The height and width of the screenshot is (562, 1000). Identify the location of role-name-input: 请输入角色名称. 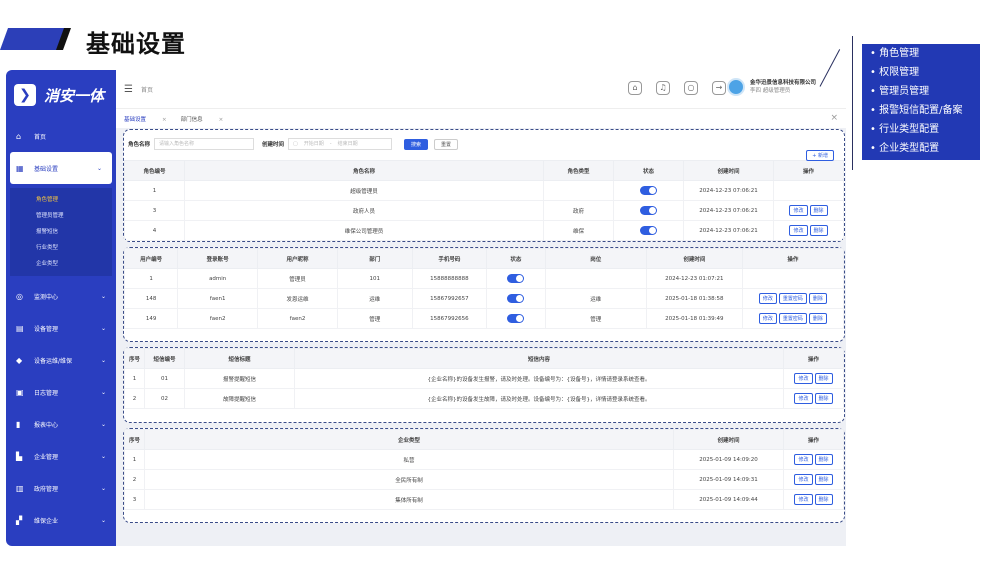
(204, 144).